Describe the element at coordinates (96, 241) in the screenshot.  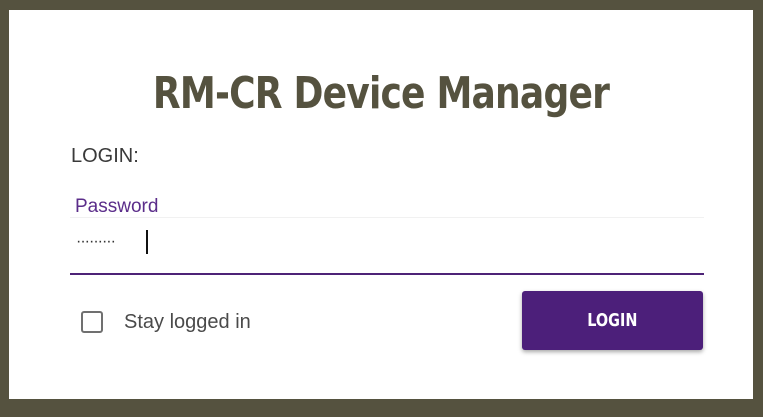
I see `password-masked-value: ·········` at that location.